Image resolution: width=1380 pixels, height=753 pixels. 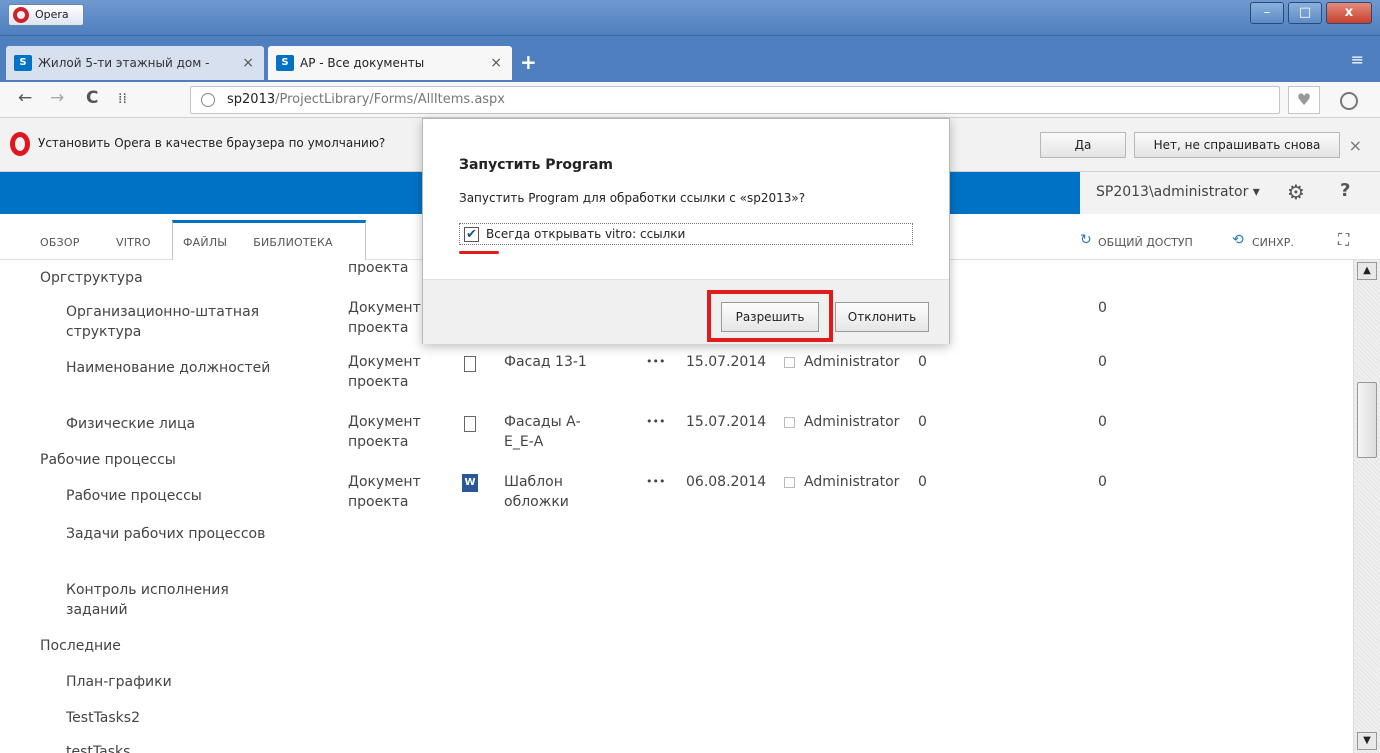 I want to click on nav-item-schedules: План-графики, so click(x=171, y=682).